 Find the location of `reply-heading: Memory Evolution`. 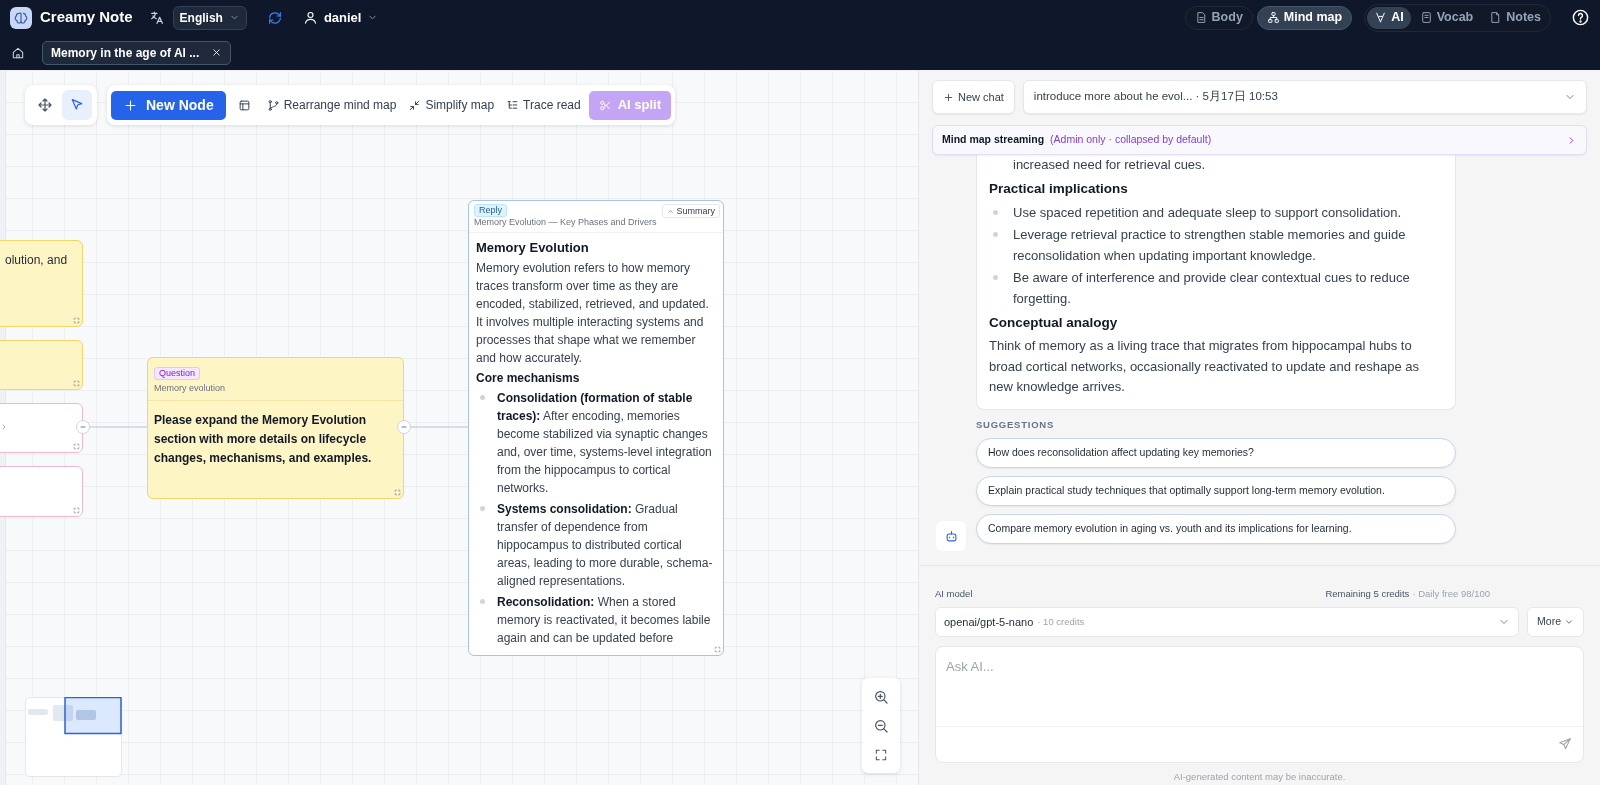

reply-heading: Memory Evolution is located at coordinates (533, 248).